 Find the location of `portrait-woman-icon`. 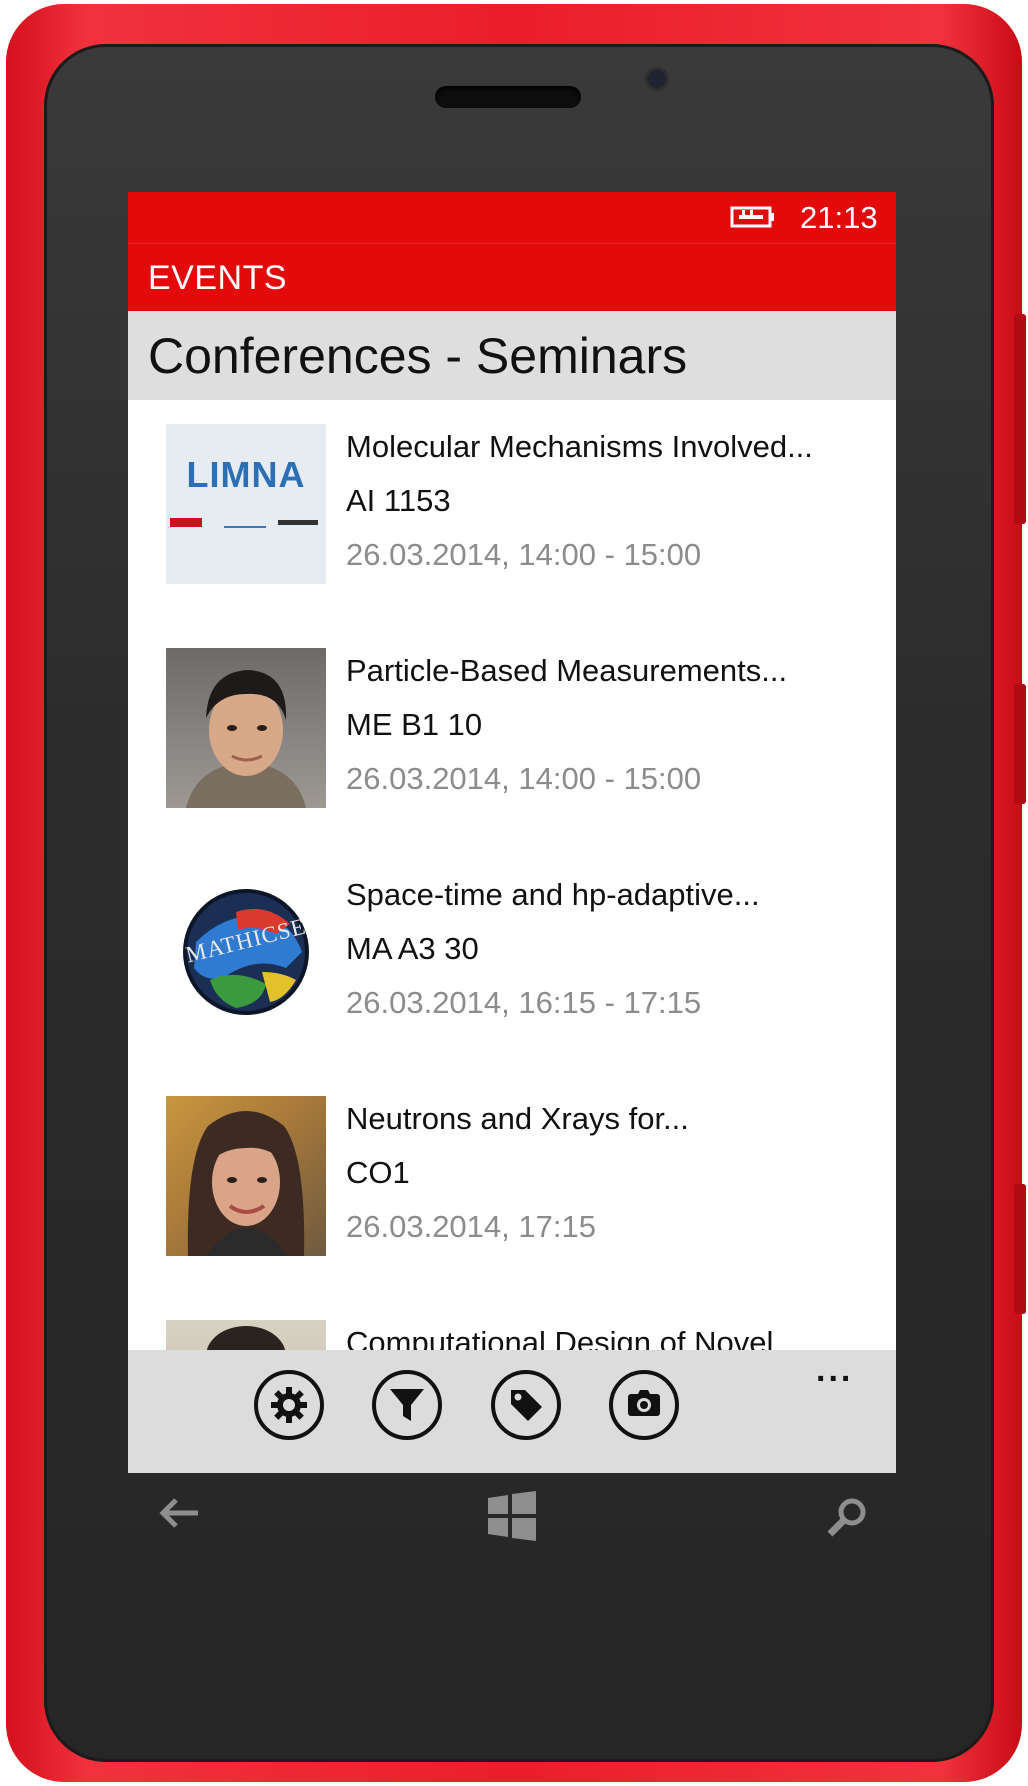

portrait-woman-icon is located at coordinates (246, 1183).